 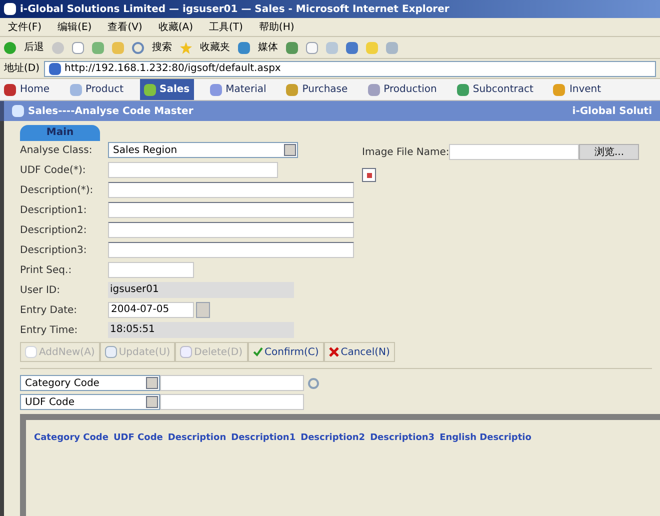 What do you see at coordinates (402, 439) in the screenshot?
I see `column-header: Description3` at bounding box center [402, 439].